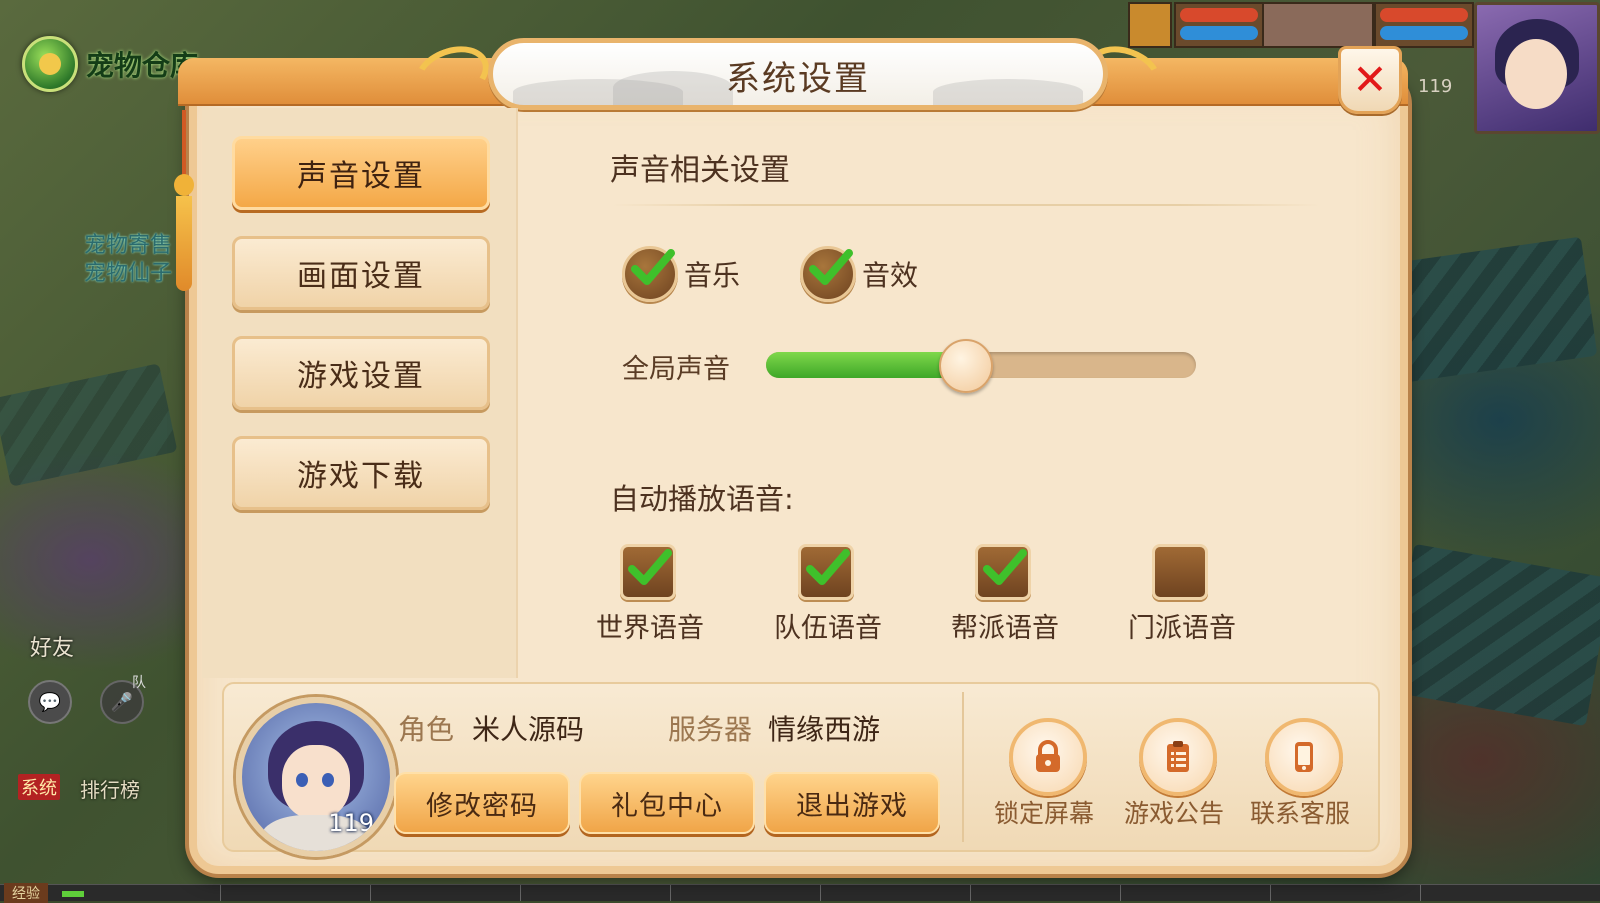 The image size is (1600, 903). What do you see at coordinates (890, 275) in the screenshot?
I see `sound-effects-label: 音效` at bounding box center [890, 275].